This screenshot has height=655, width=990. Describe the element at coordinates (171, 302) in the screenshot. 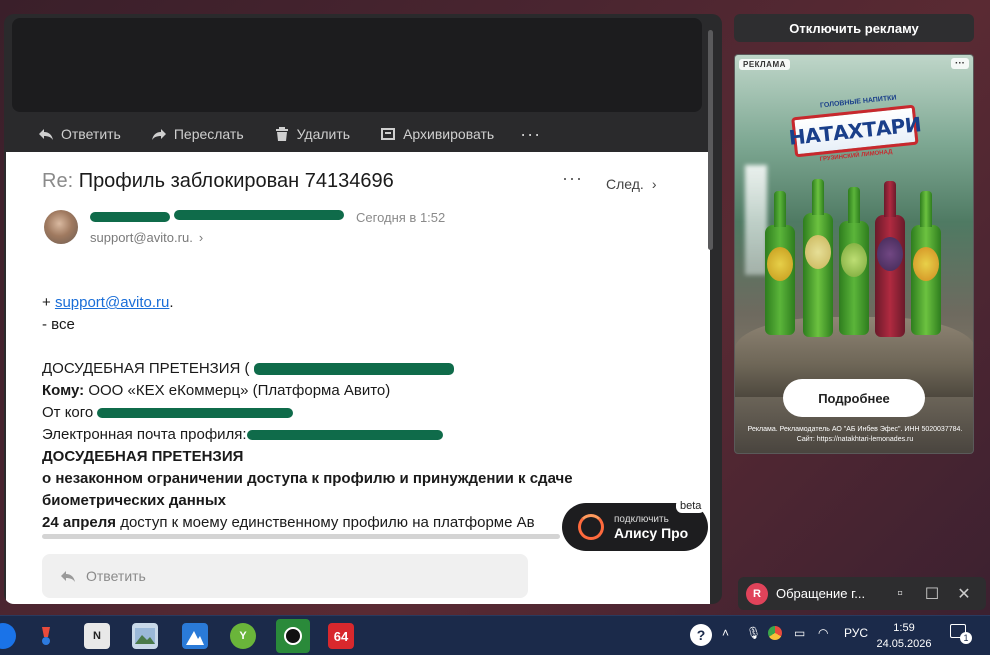

I see `body-text: .` at that location.